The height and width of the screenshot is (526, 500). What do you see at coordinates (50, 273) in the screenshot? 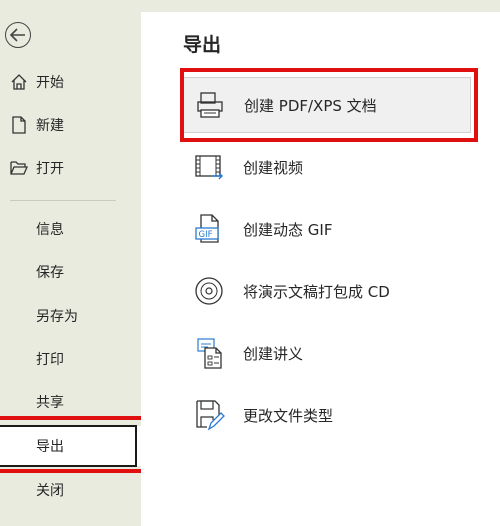
I see `sidebar-item-label: 保存` at bounding box center [50, 273].